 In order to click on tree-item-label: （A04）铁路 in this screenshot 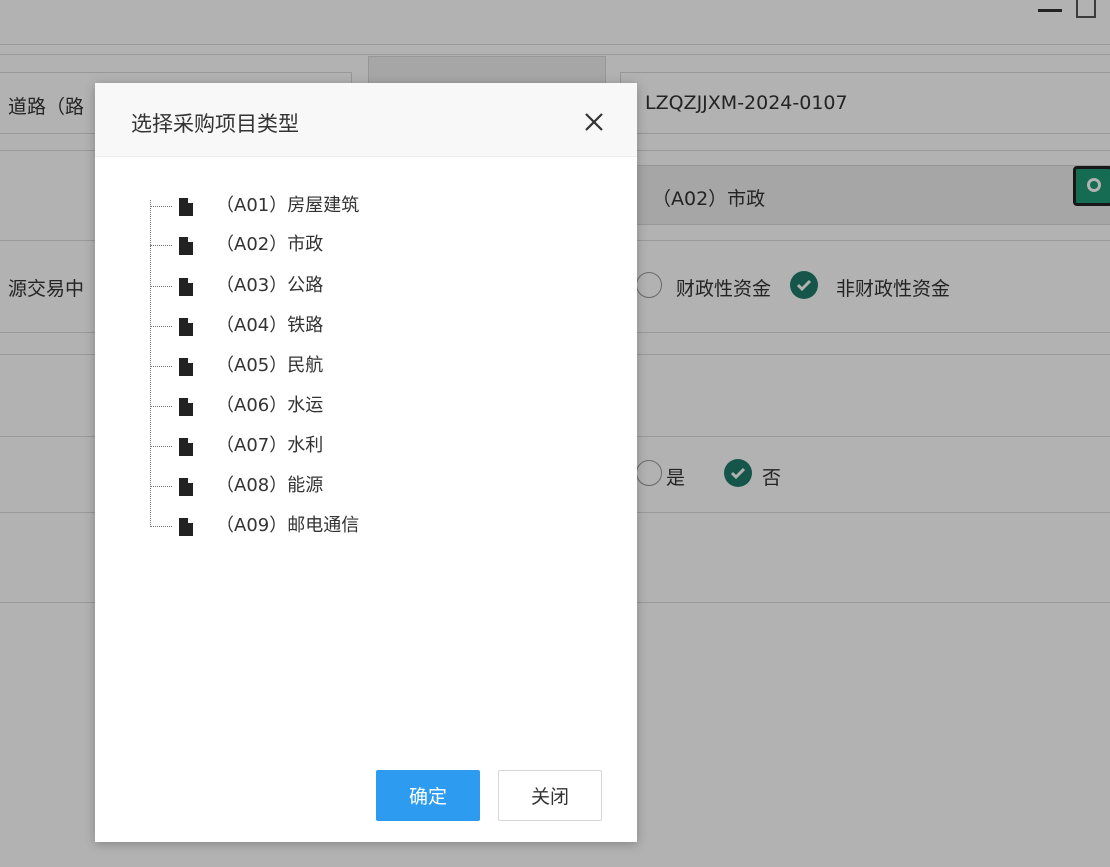, I will do `click(270, 325)`.